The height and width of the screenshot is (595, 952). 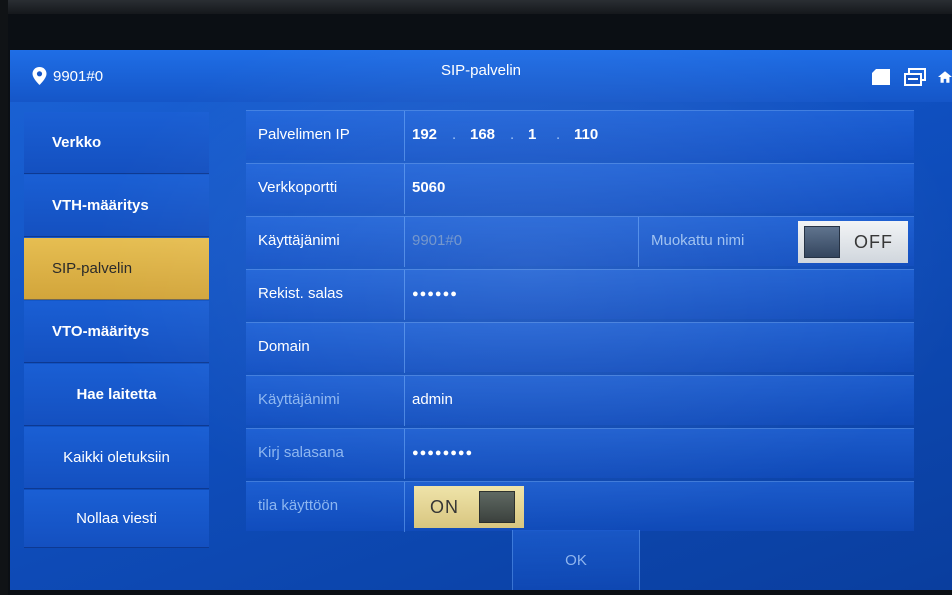 I want to click on username-label: Käyttäjänimi, so click(x=299, y=240).